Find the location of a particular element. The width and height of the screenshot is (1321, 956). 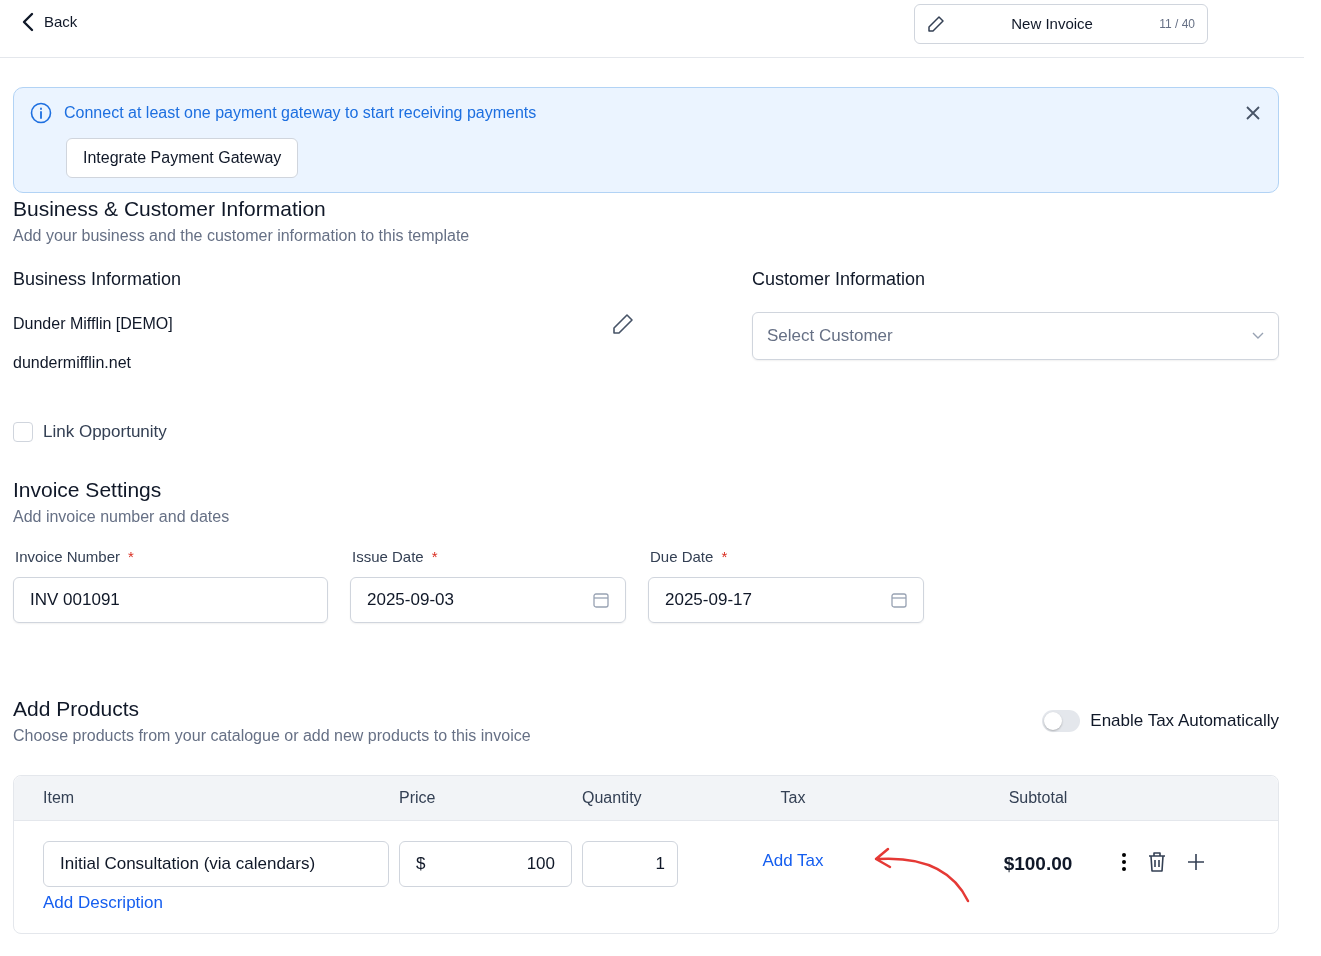

invoice-name-field: New Invoice 11 / 40 is located at coordinates (1061, 23).